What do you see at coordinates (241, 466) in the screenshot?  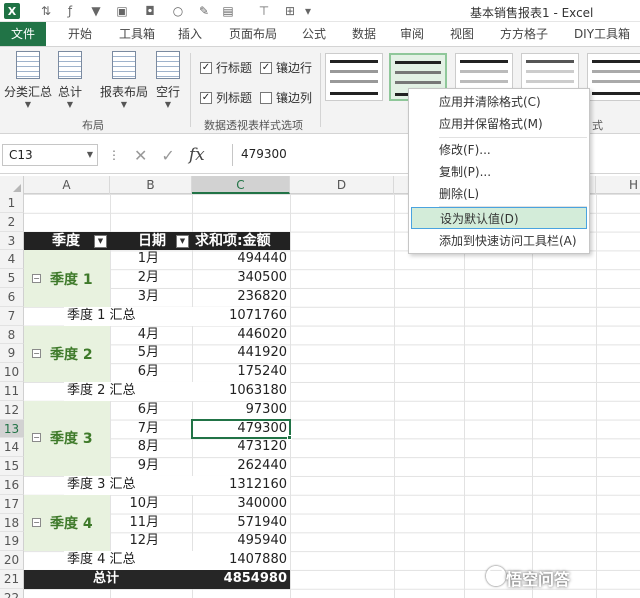 I see `amount-cell: 262440` at bounding box center [241, 466].